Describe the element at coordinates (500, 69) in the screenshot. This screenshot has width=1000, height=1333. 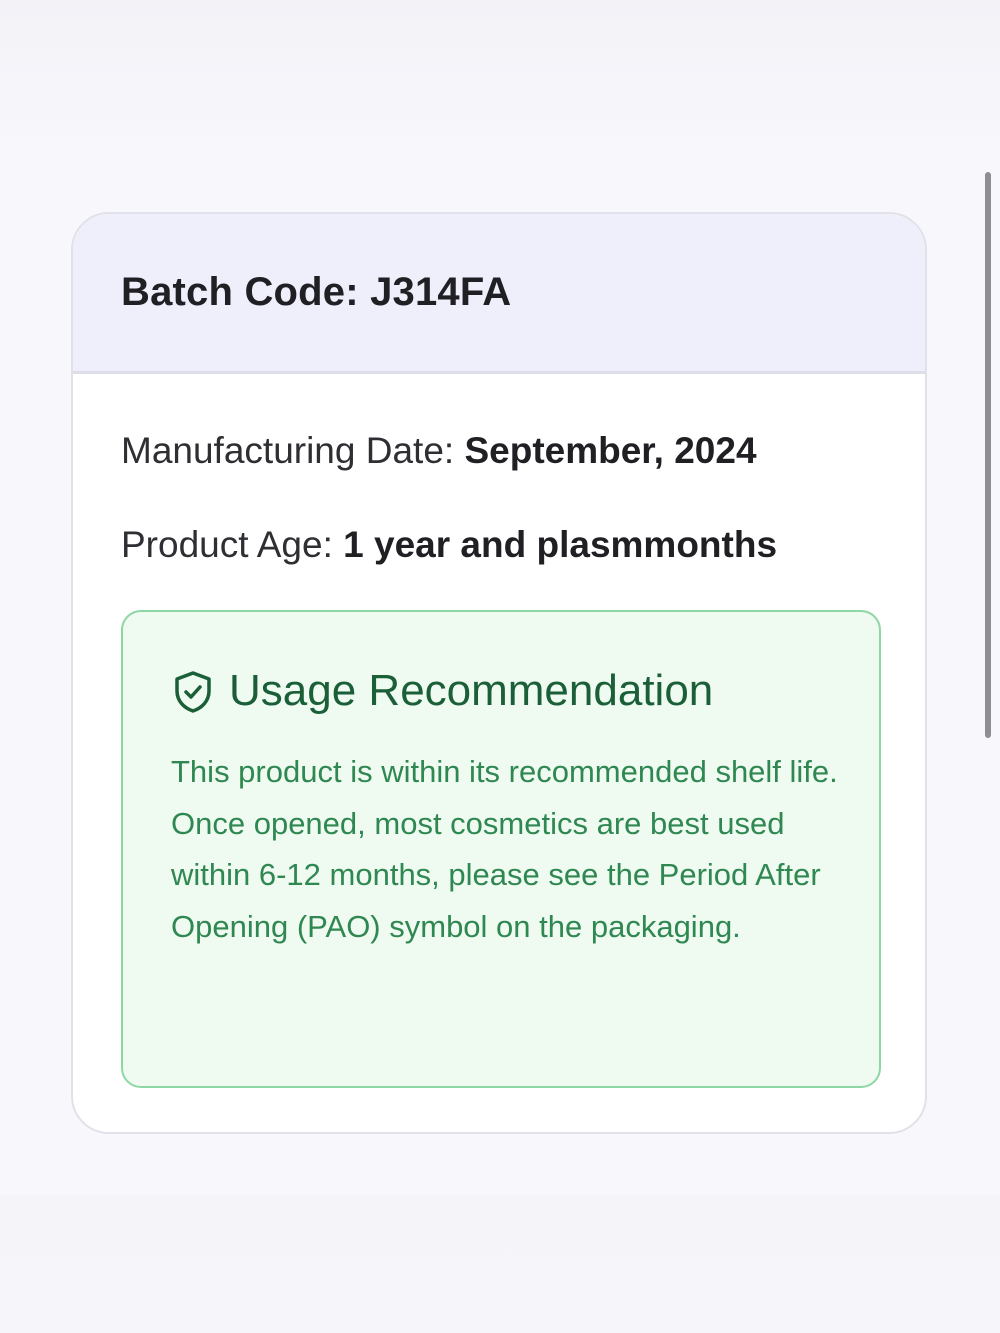
I see `top-band` at that location.